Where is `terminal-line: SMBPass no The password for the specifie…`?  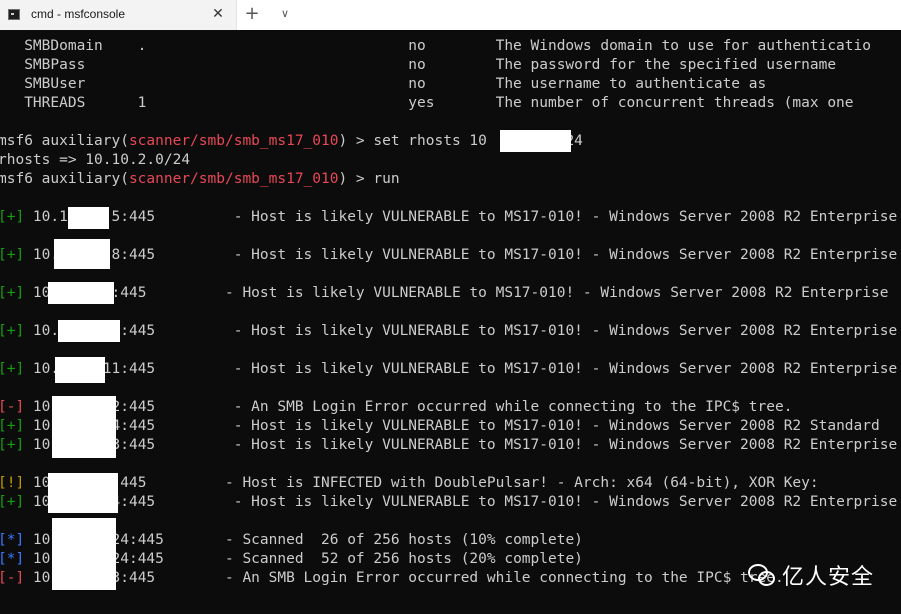 terminal-line: SMBPass no The password for the specifie… is located at coordinates (418, 65).